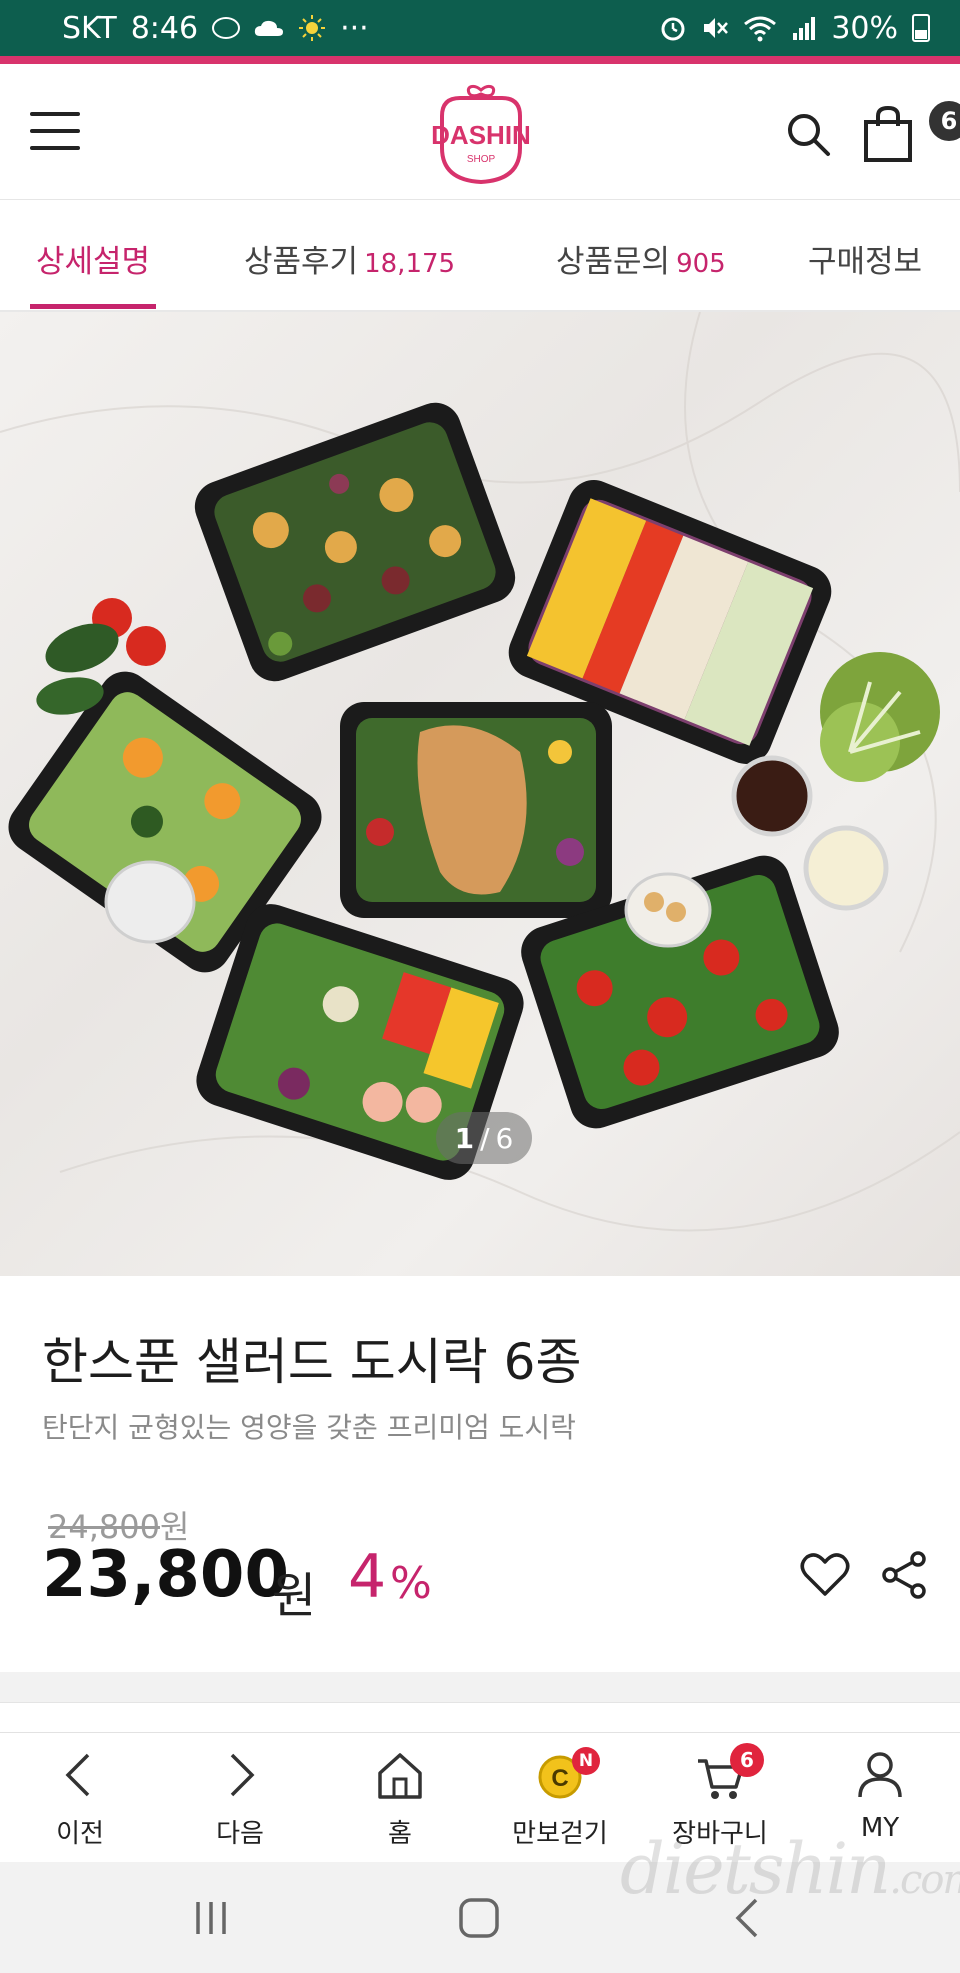 This screenshot has height=1973, width=960. Describe the element at coordinates (242, 1775) in the screenshot. I see `chevron-right-icon` at that location.